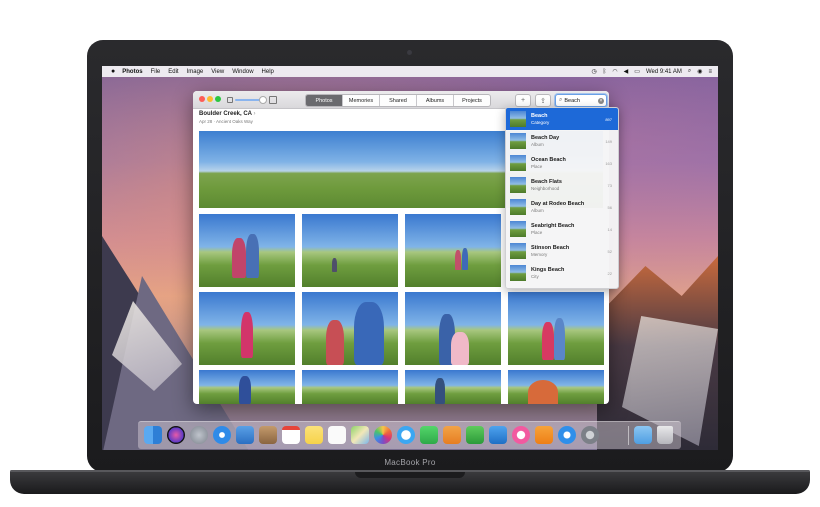 This screenshot has width=820, height=507. Describe the element at coordinates (409, 52) in the screenshot. I see `camera` at that location.